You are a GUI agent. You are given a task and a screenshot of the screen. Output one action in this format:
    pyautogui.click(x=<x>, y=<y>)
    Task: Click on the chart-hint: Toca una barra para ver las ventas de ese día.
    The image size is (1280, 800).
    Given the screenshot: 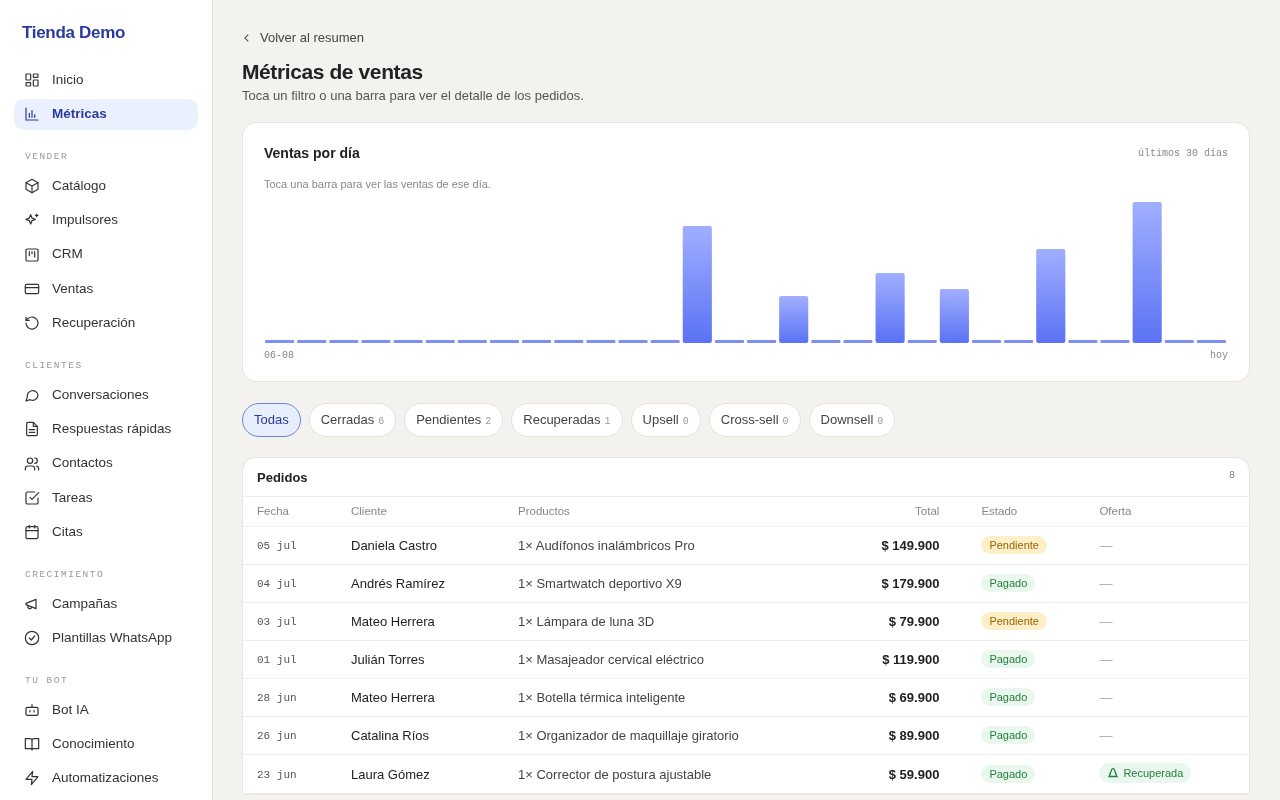 What is the action you would take?
    pyautogui.click(x=378, y=184)
    